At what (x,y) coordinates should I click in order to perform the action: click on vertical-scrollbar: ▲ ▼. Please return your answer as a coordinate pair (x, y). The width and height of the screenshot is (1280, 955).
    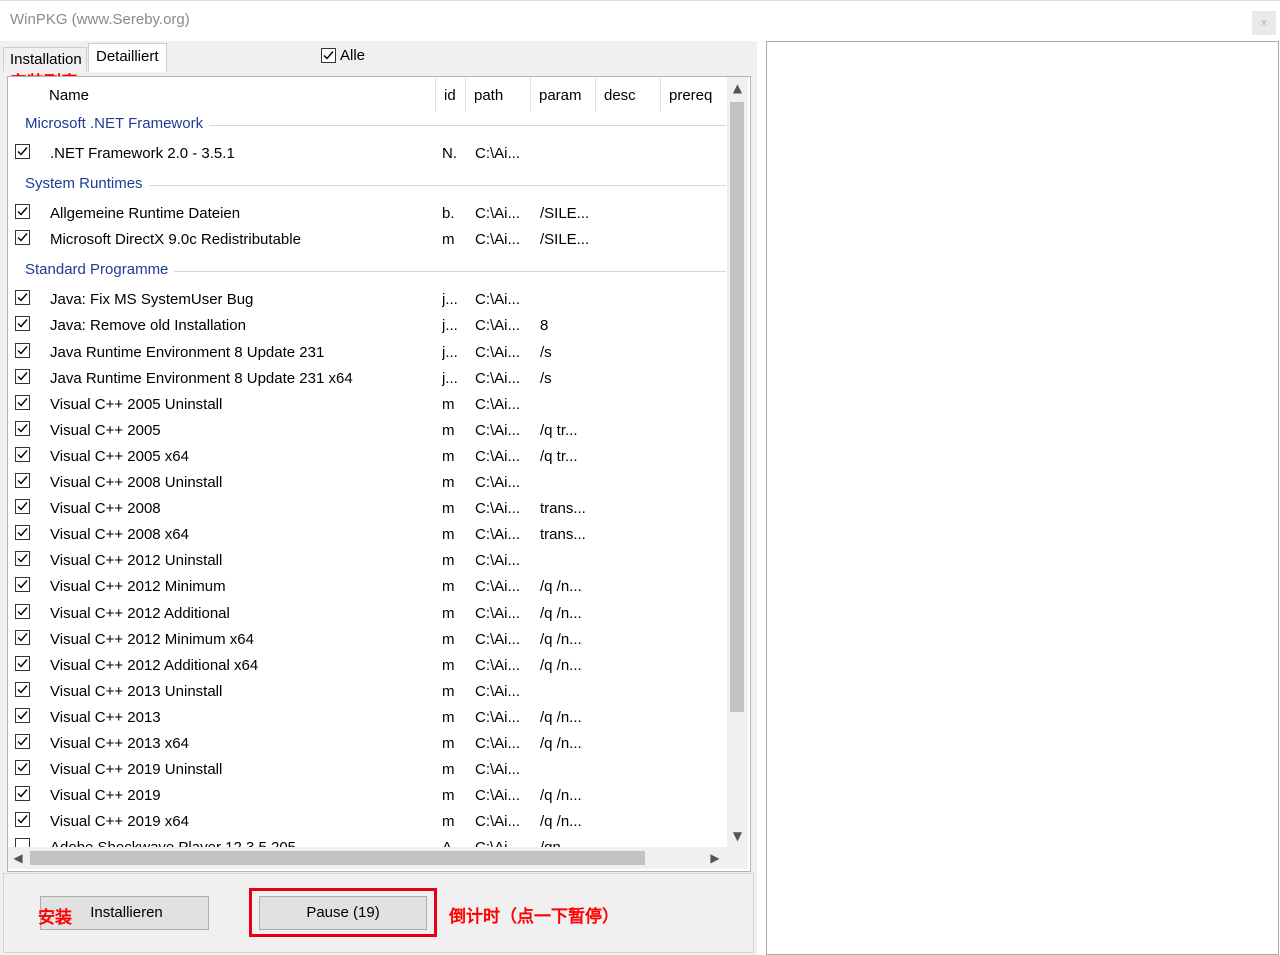
    Looking at the image, I should click on (737, 462).